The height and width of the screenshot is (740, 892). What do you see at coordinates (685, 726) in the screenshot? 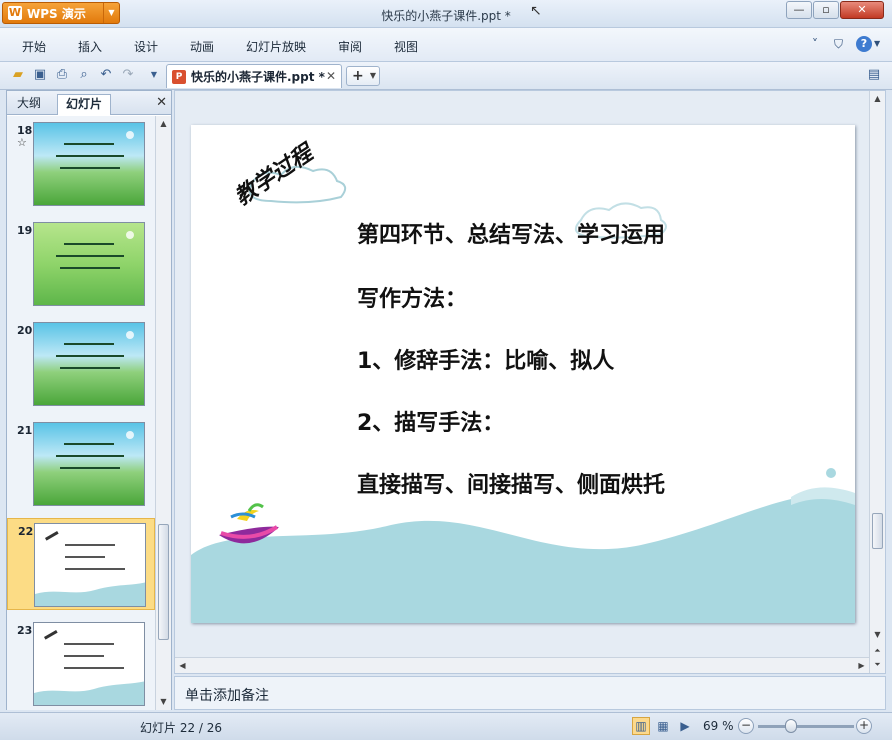
I see `slideshow-view-icon: ▶` at bounding box center [685, 726].